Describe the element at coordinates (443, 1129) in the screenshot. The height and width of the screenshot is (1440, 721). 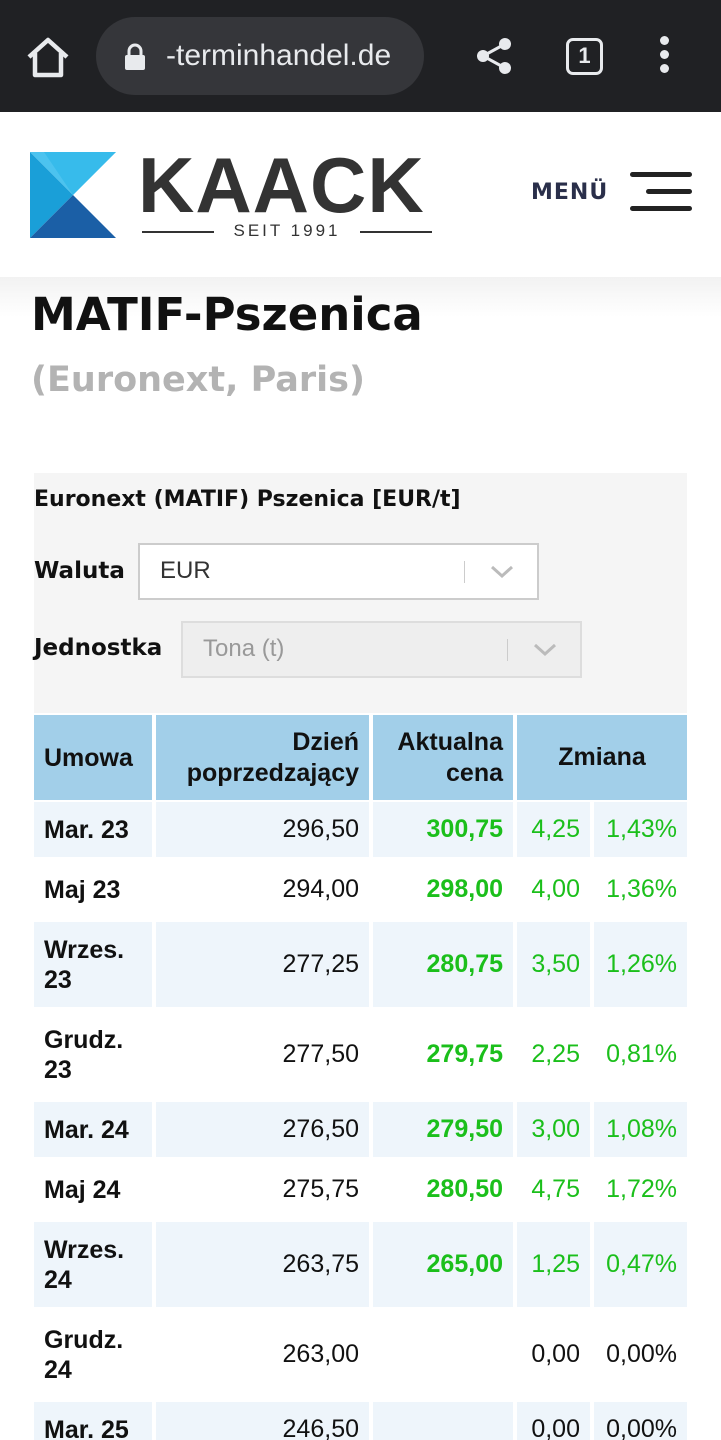
I see `current-price-cell: 279,50` at that location.